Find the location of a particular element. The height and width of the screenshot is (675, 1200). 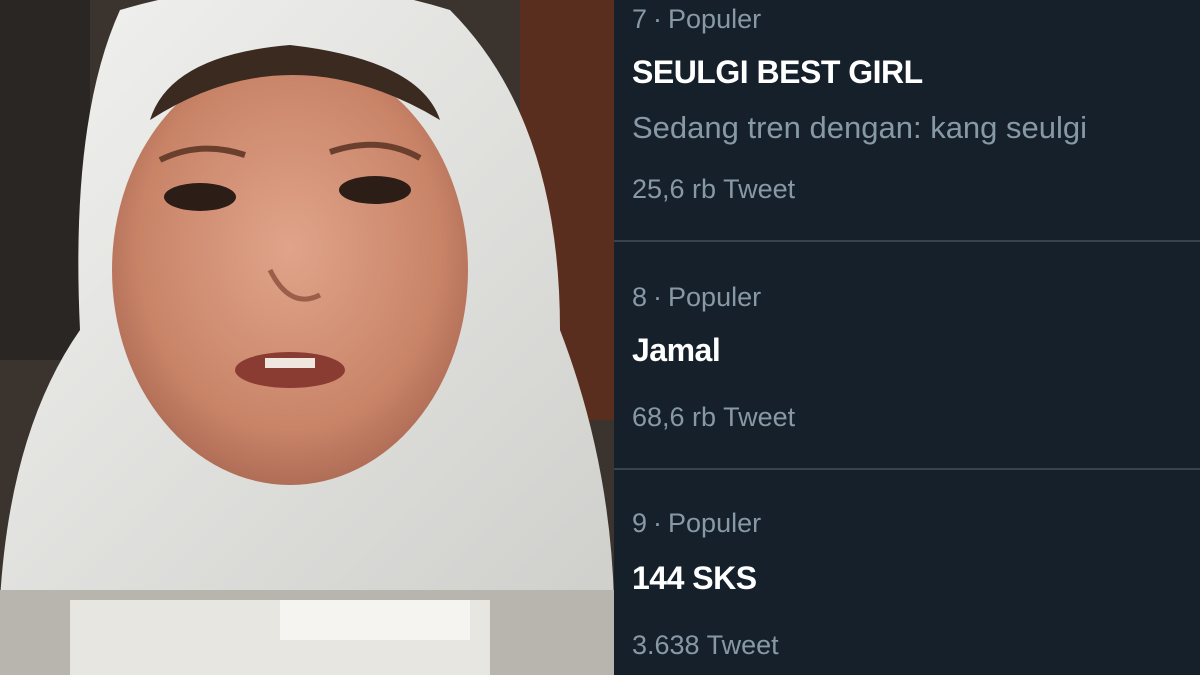

trend-name: Jamal is located at coordinates (676, 350).